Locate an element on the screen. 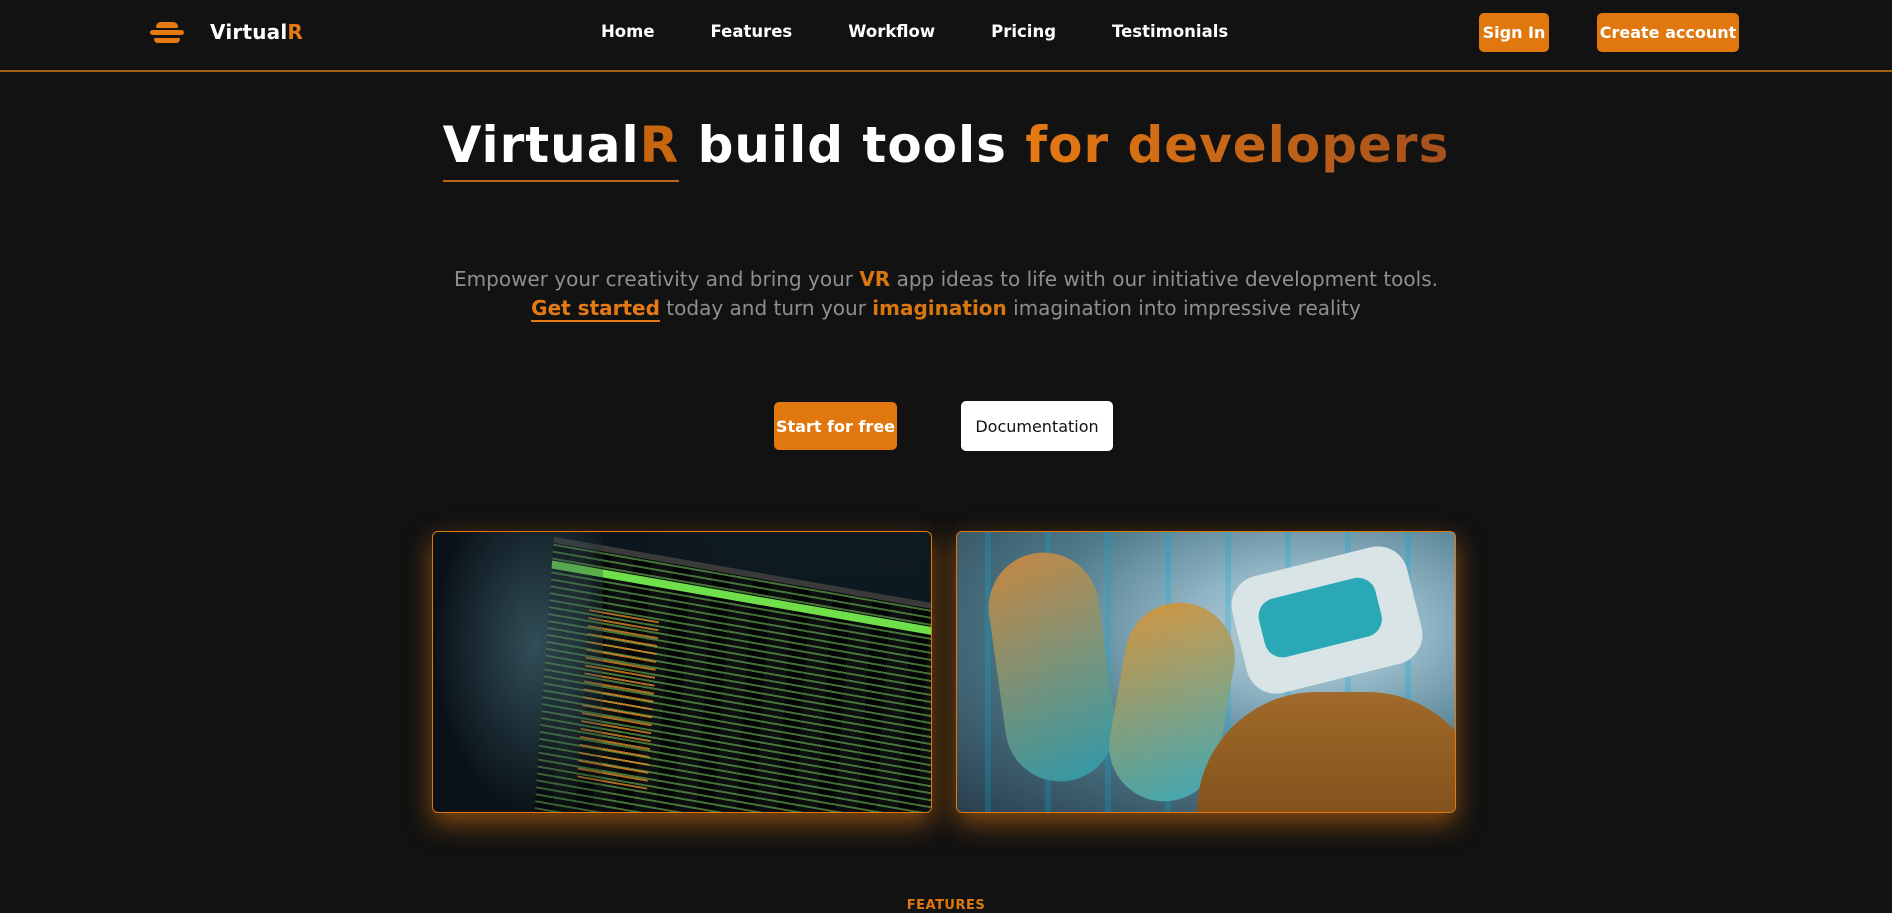 The height and width of the screenshot is (913, 1892). sign-in-button: Sign In is located at coordinates (1514, 32).